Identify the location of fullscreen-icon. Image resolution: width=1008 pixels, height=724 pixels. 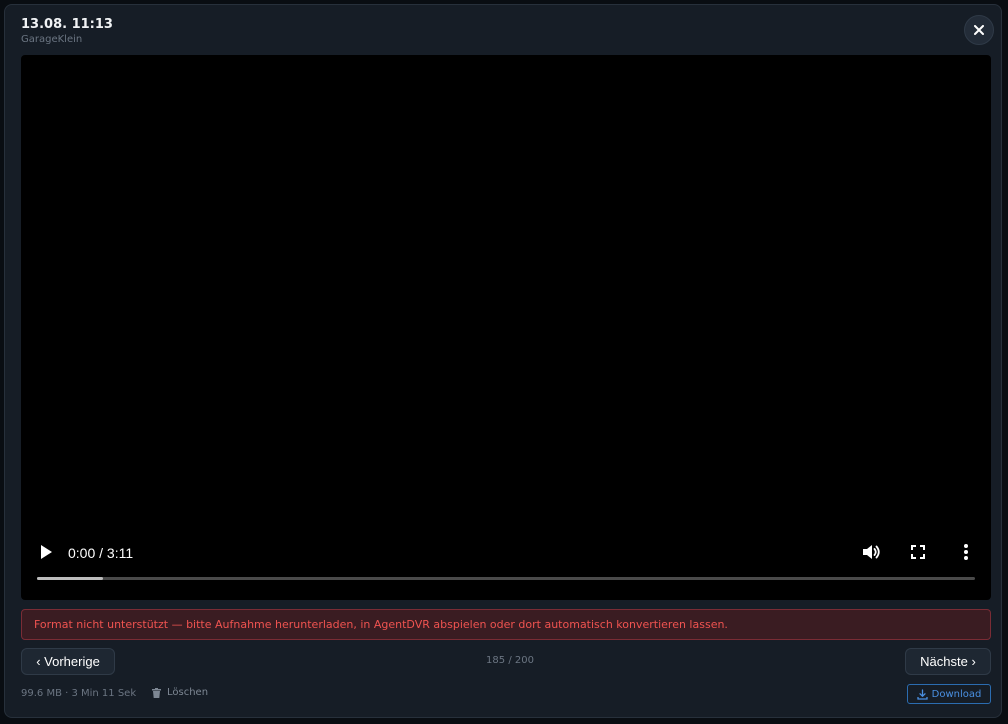
(918, 552).